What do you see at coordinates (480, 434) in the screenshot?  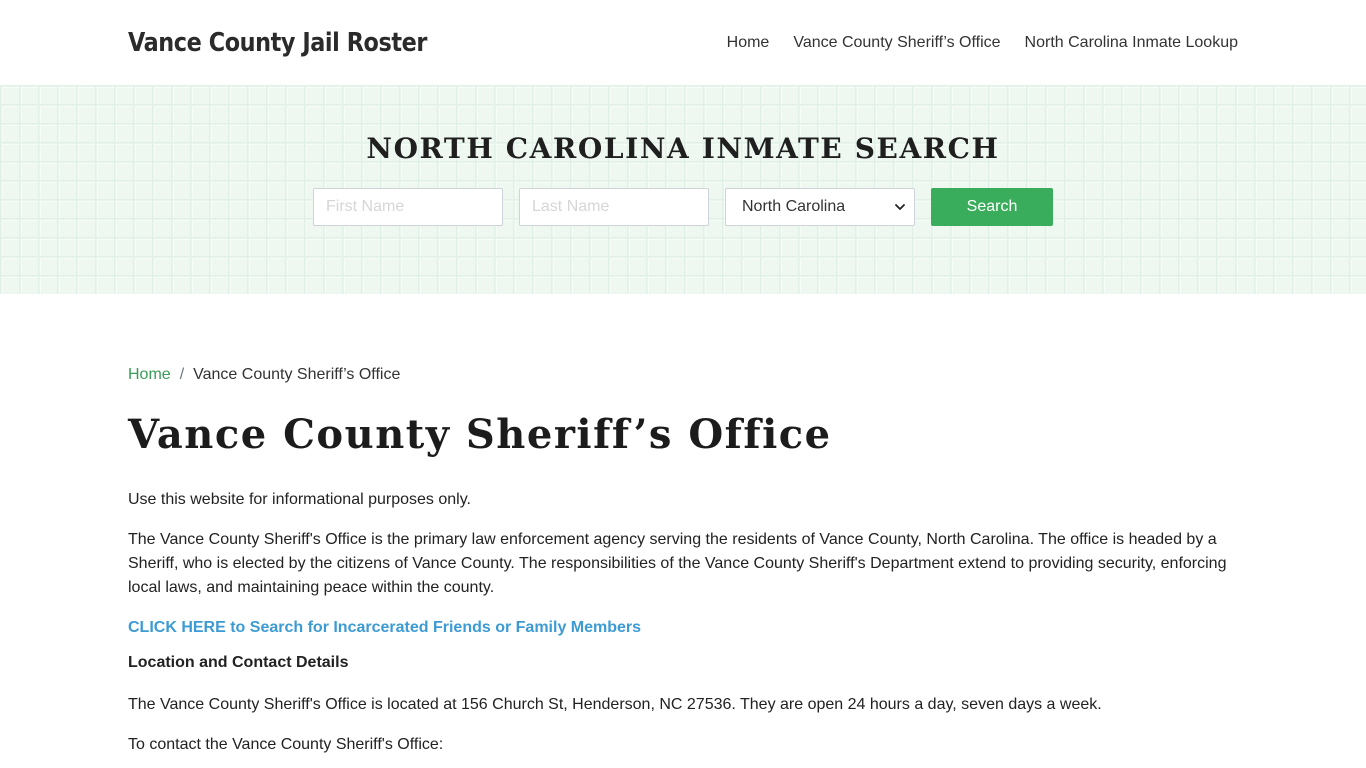 I see `page-title: Vance County Sheriff’s Office` at bounding box center [480, 434].